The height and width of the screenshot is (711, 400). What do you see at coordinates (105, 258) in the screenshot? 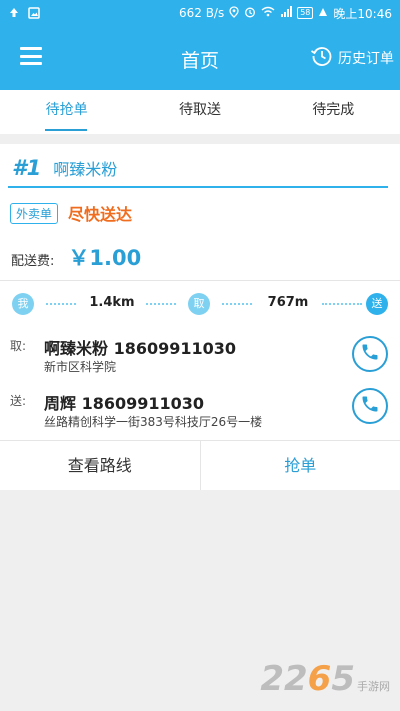
I see `fee-value: ￥1.00` at bounding box center [105, 258].